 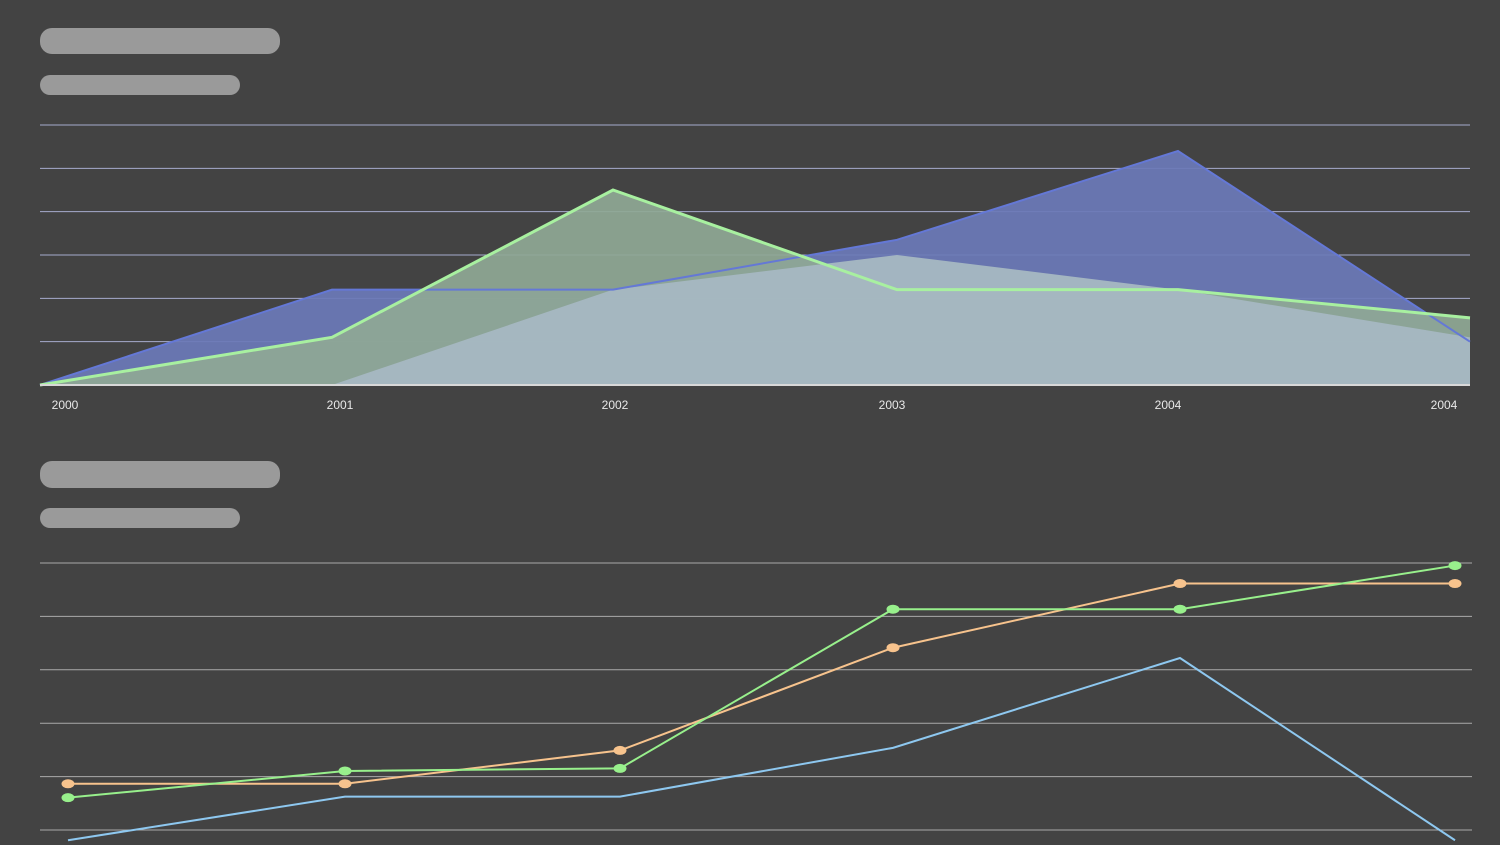 What do you see at coordinates (65, 405) in the screenshot?
I see `x-tick-label: 2000` at bounding box center [65, 405].